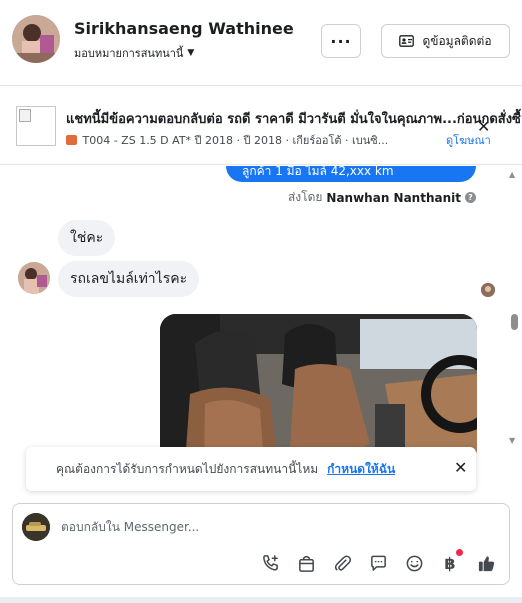  Describe the element at coordinates (306, 563) in the screenshot. I see `shopping-bag-icon` at that location.